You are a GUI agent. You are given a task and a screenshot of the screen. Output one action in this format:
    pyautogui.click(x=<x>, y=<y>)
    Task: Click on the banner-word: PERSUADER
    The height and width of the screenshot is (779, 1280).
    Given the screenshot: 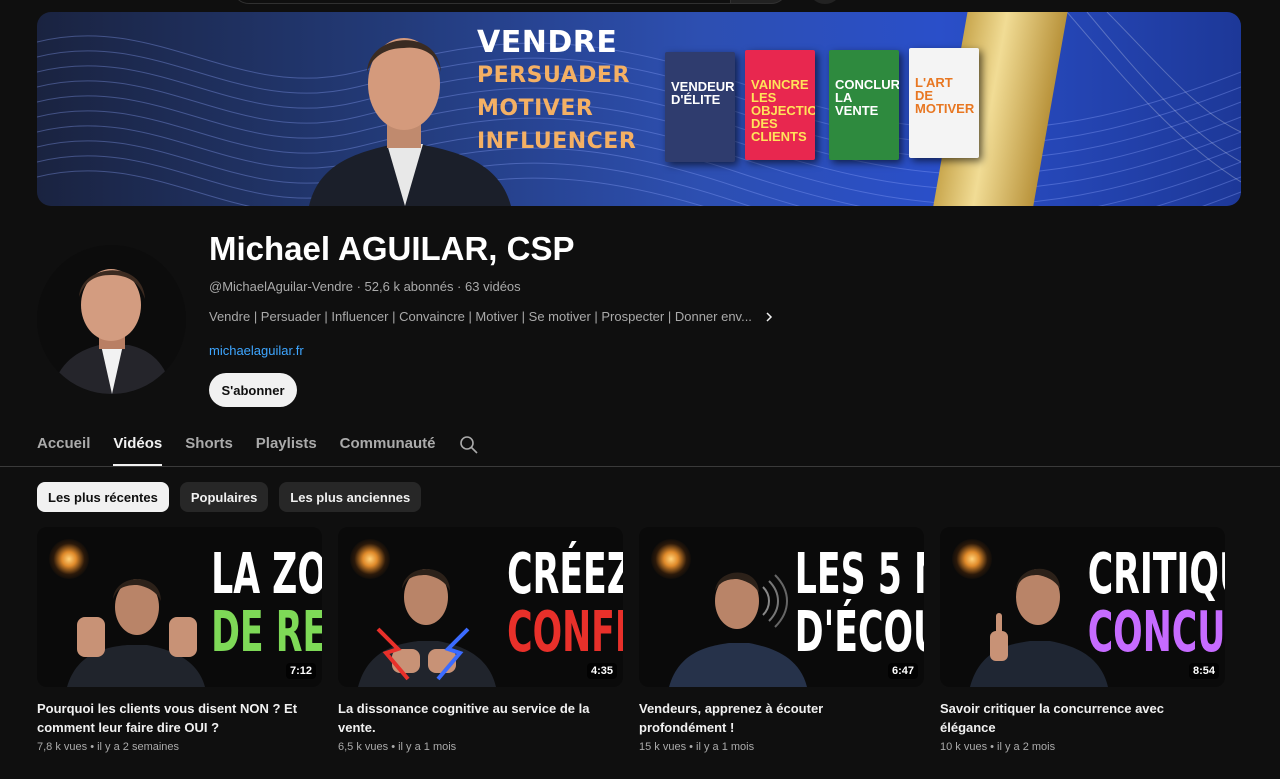 What is the action you would take?
    pyautogui.click(x=553, y=75)
    